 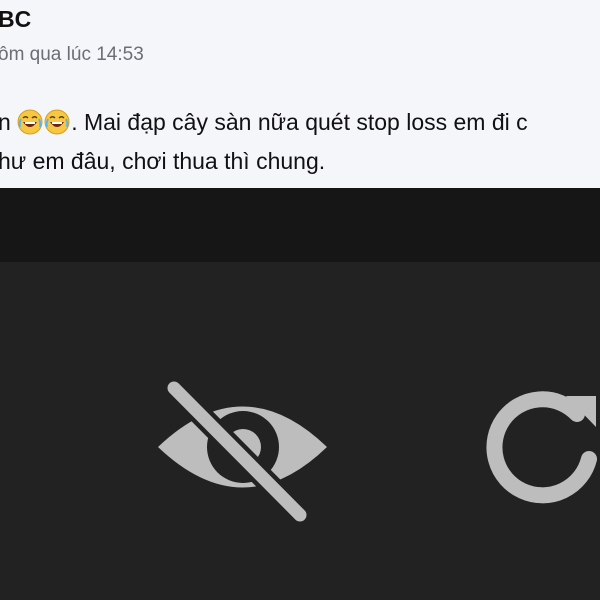 I want to click on media-toolbar, so click(x=300, y=225).